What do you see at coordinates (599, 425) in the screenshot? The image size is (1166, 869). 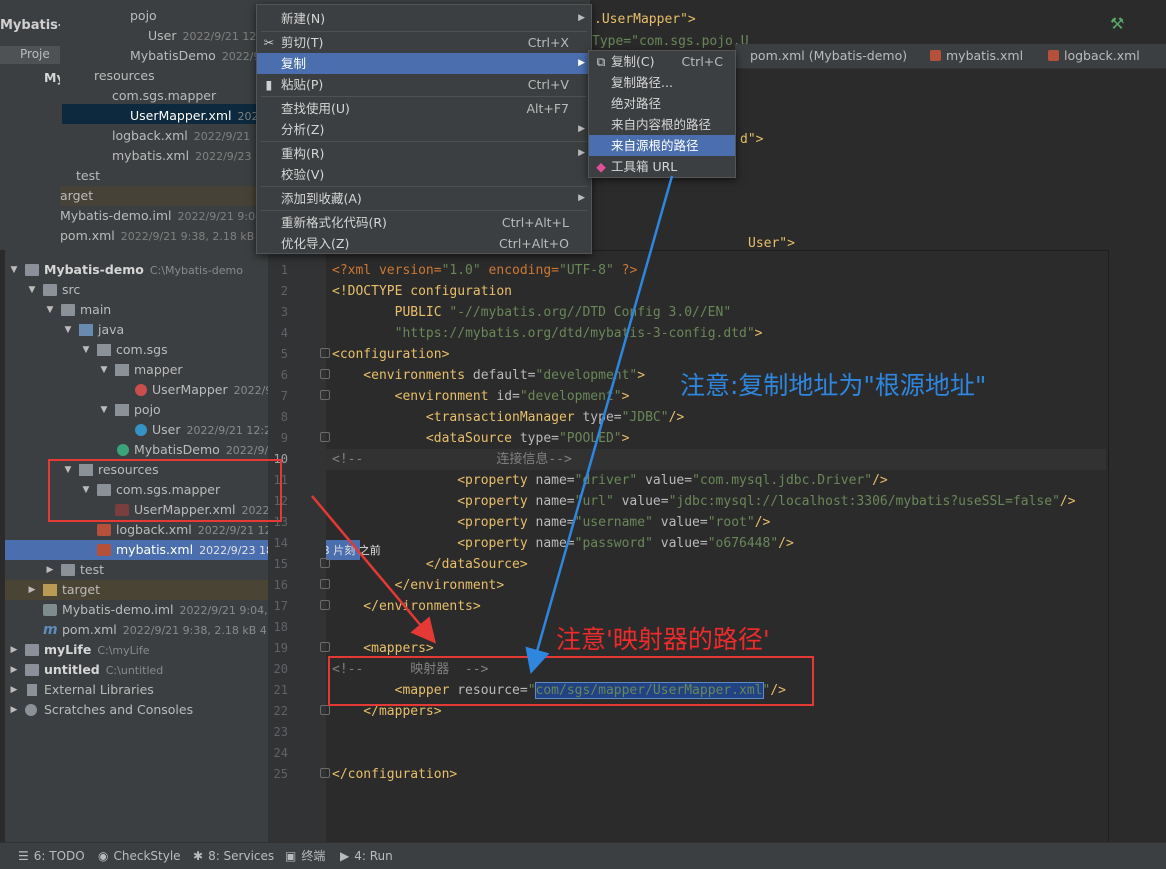 I see `arrow-blue` at bounding box center [599, 425].